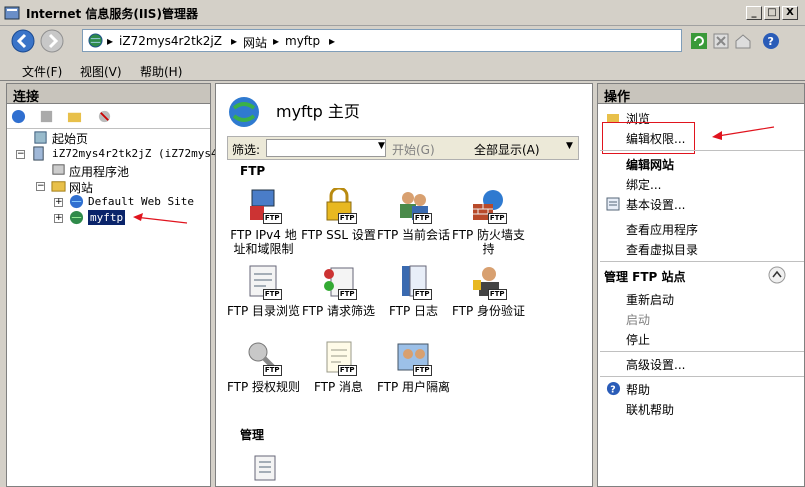 Image resolution: width=805 pixels, height=487 pixels. I want to click on menu-file: 文件(F), so click(42, 71).